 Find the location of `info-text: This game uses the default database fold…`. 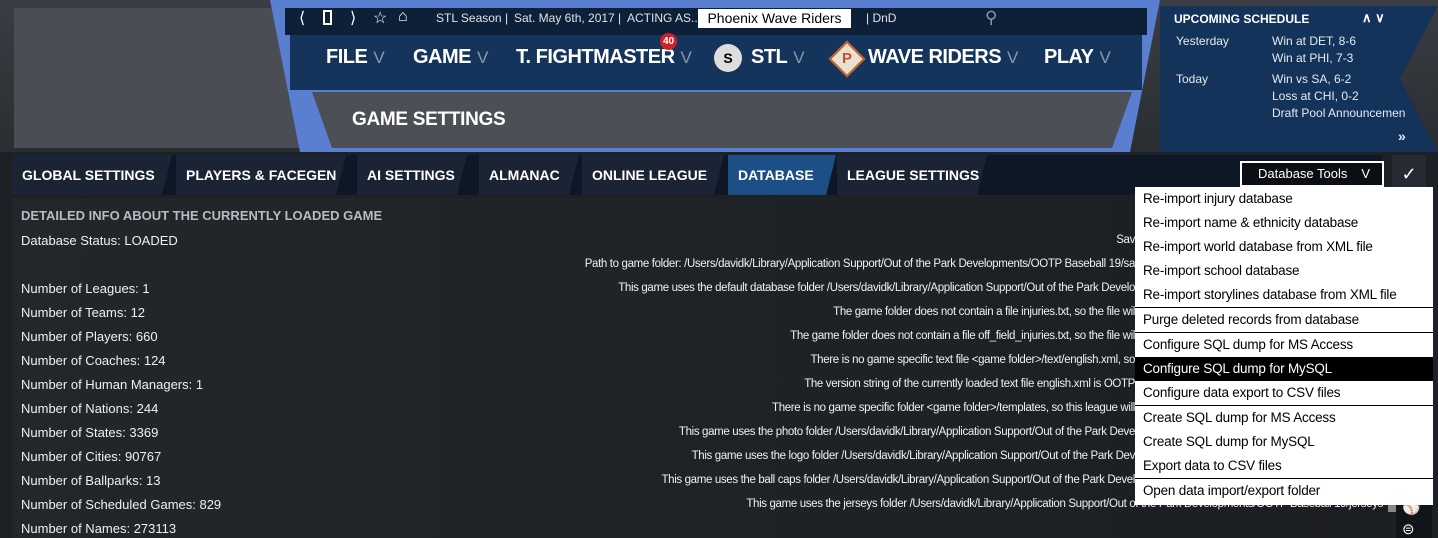

info-text: This game uses the default database fold… is located at coordinates (876, 288).